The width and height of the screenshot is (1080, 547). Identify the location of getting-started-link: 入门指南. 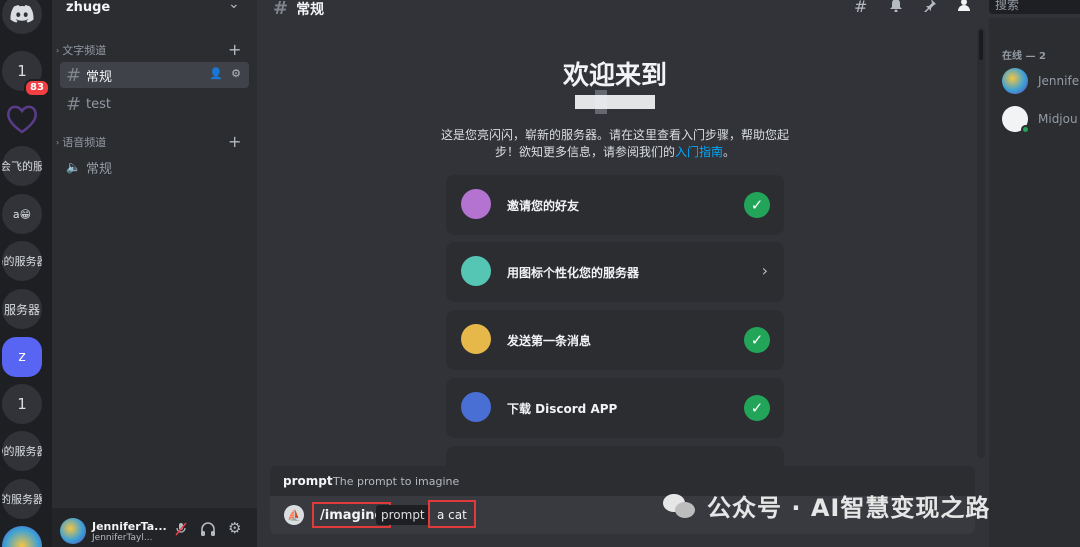
(699, 152).